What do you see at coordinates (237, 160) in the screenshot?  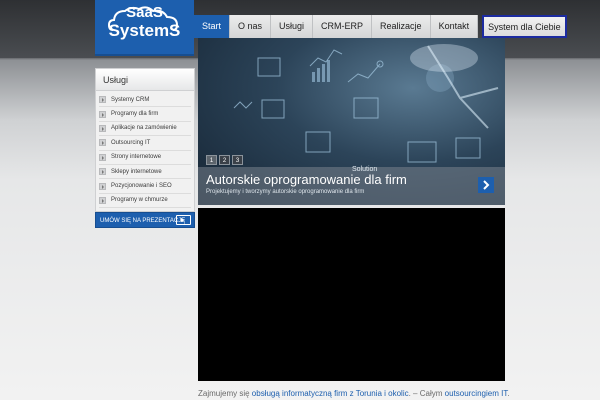 I see `slide-page-button: 3` at bounding box center [237, 160].